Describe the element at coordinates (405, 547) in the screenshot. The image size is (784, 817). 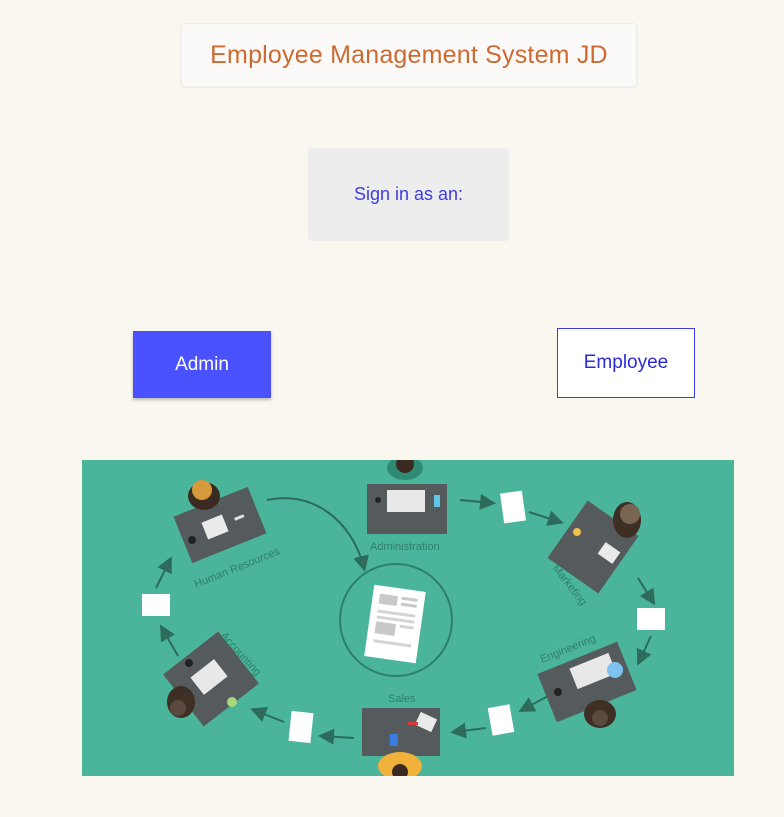
I see `dept-label-administration: Administration` at that location.